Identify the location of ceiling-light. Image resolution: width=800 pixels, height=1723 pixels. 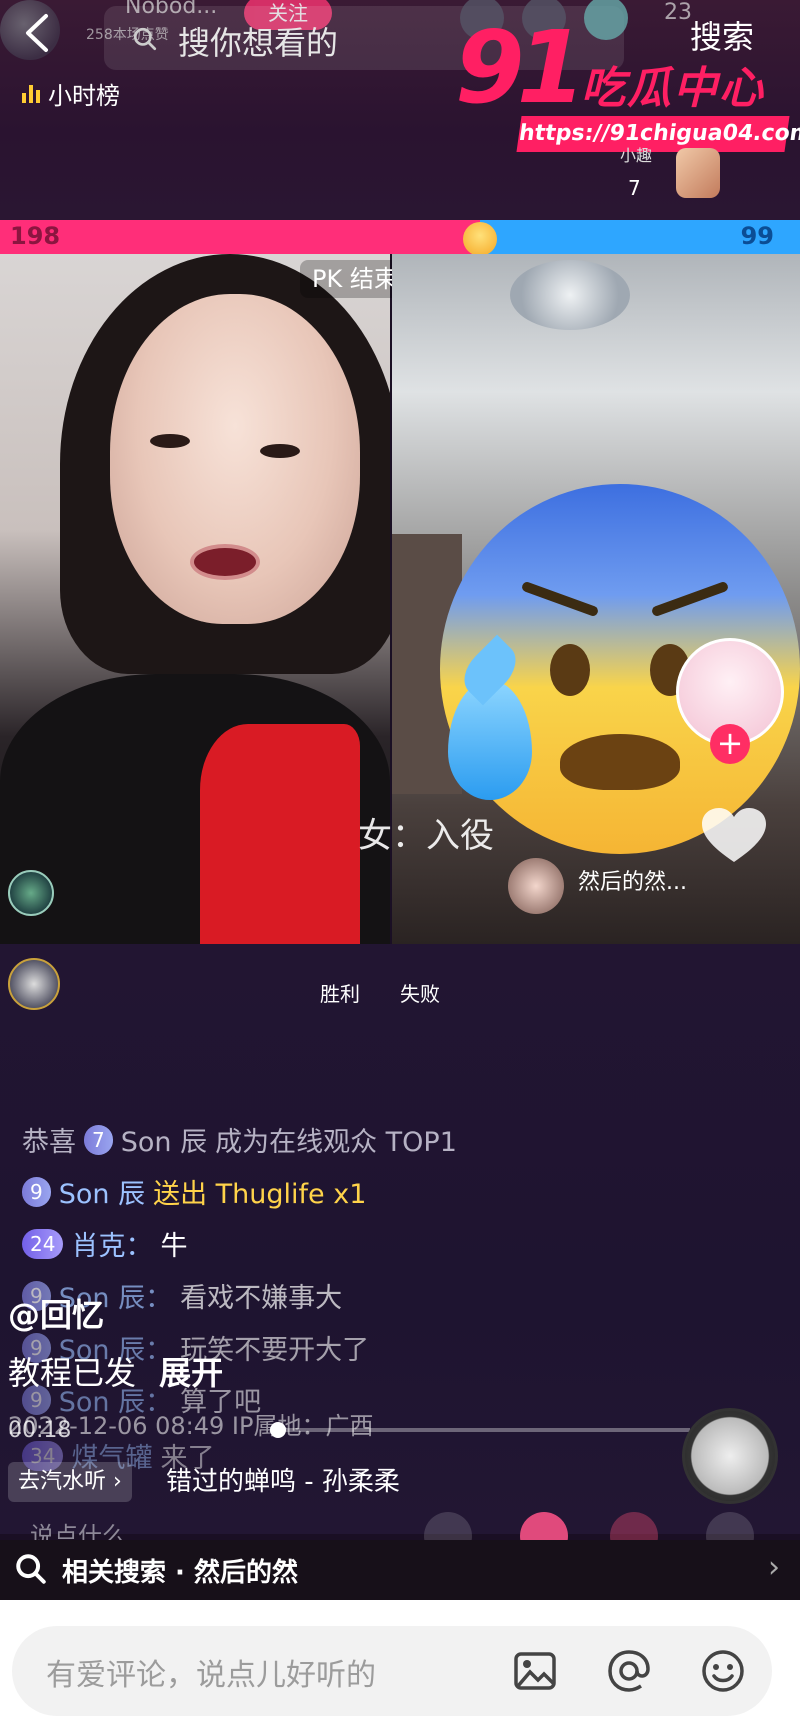
(570, 295).